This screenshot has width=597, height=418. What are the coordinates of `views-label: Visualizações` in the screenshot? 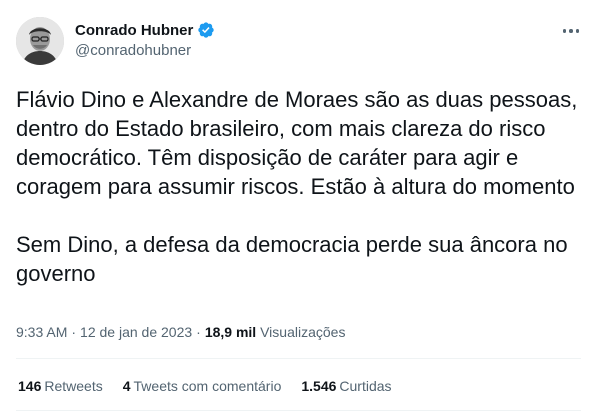 It's located at (303, 332).